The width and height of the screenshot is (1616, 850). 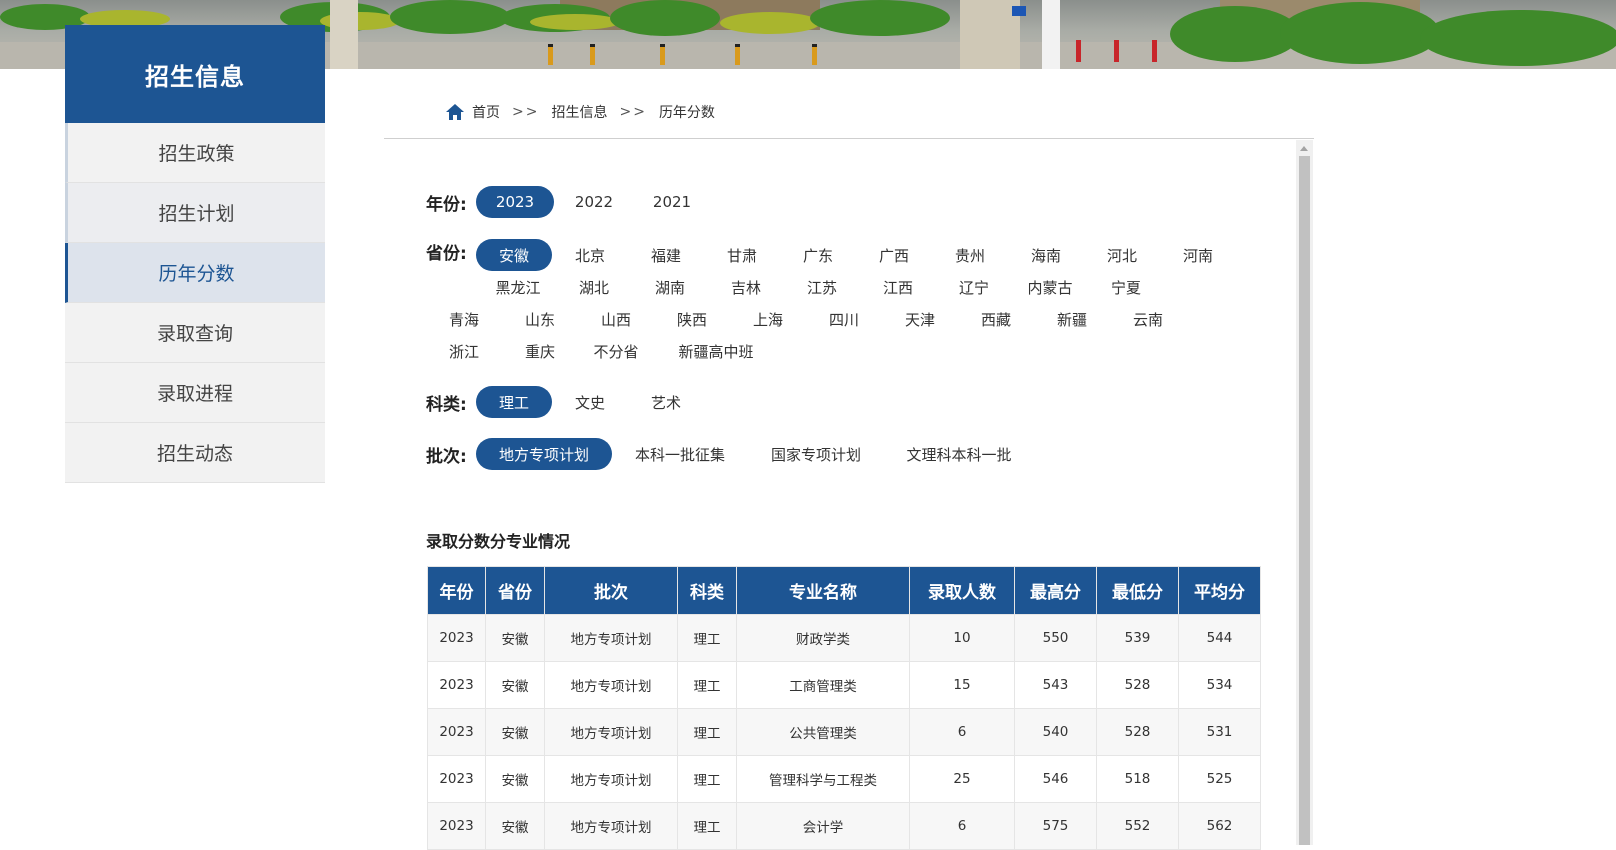 I want to click on year-filter: 年份: 2023 2022 2021, so click(x=568, y=202).